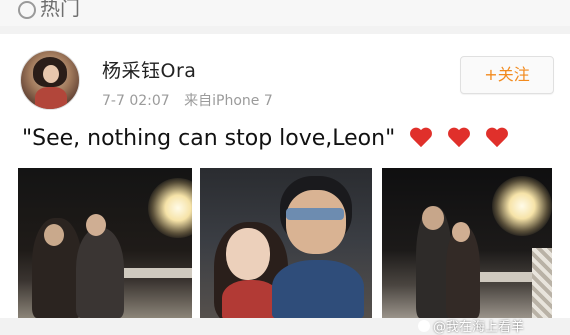 The height and width of the screenshot is (335, 570). Describe the element at coordinates (479, 327) in the screenshot. I see `watermark-text: @我在海上看羊` at that location.